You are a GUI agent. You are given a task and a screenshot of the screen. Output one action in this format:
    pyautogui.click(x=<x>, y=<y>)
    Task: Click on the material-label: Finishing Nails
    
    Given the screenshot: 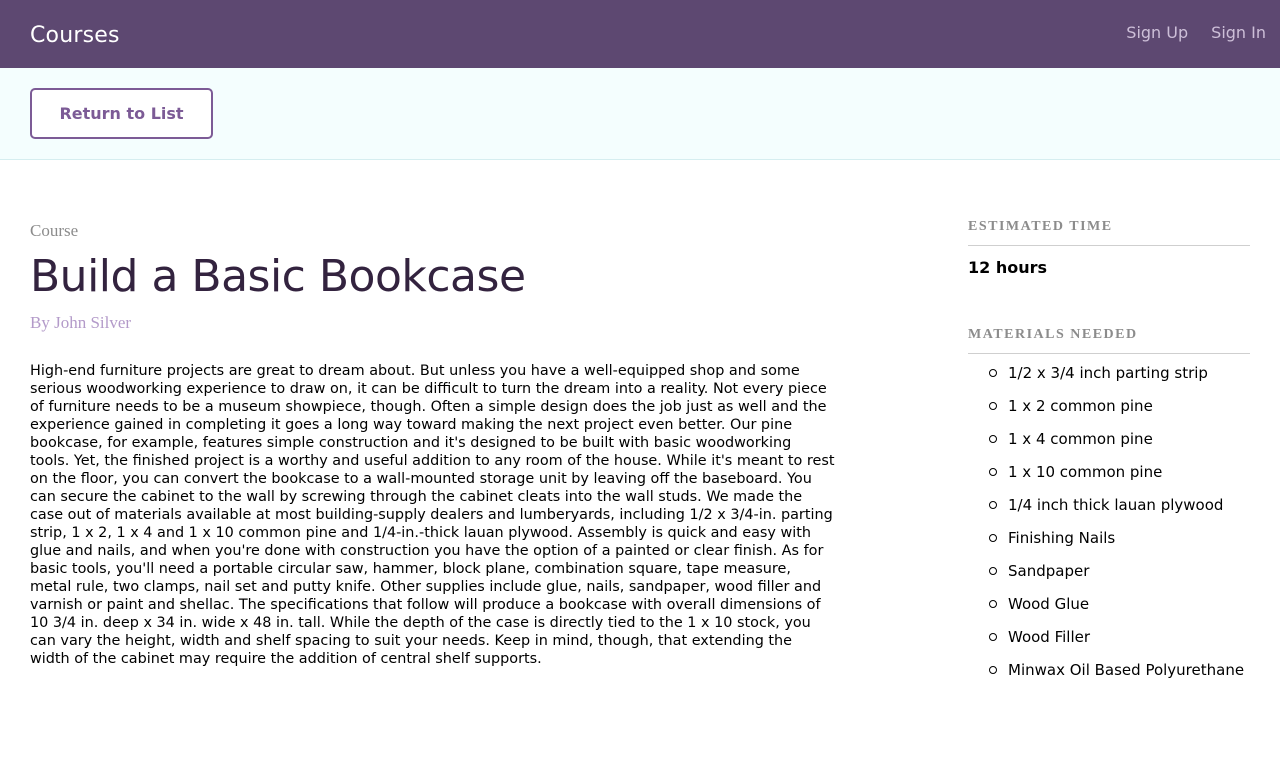 What is the action you would take?
    pyautogui.click(x=1062, y=538)
    